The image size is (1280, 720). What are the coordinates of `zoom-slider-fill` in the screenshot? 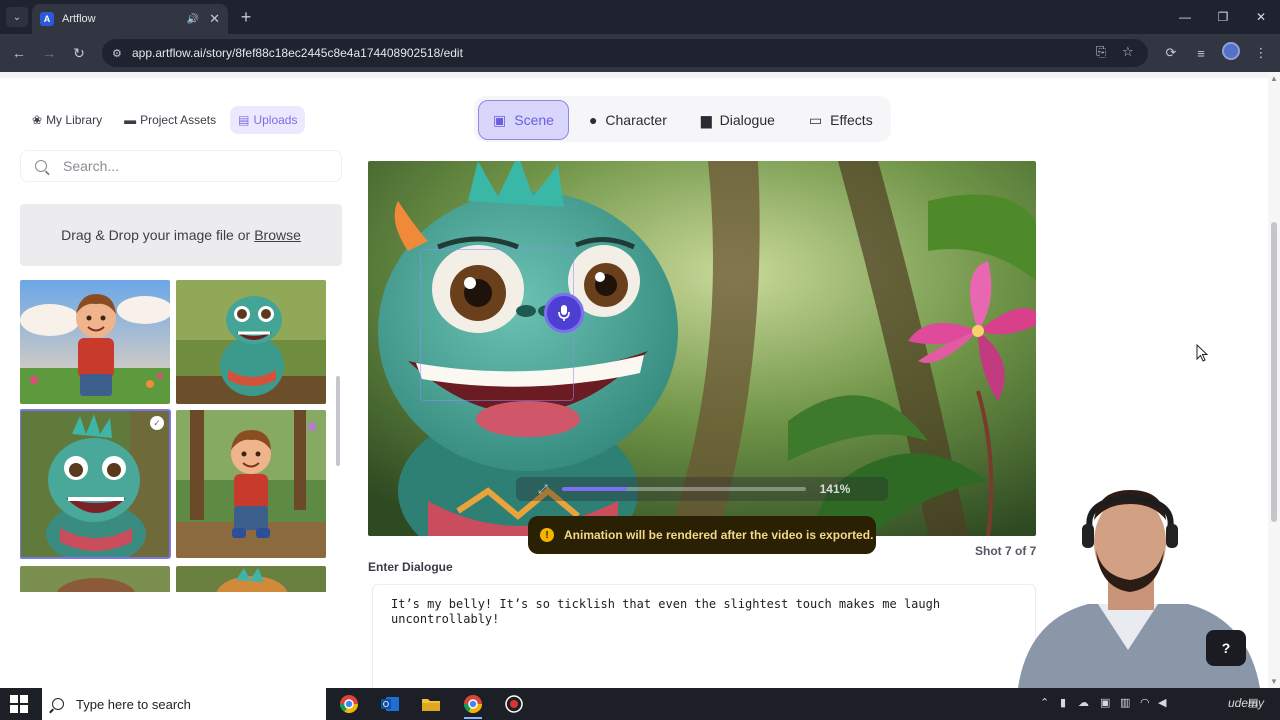 It's located at (594, 489).